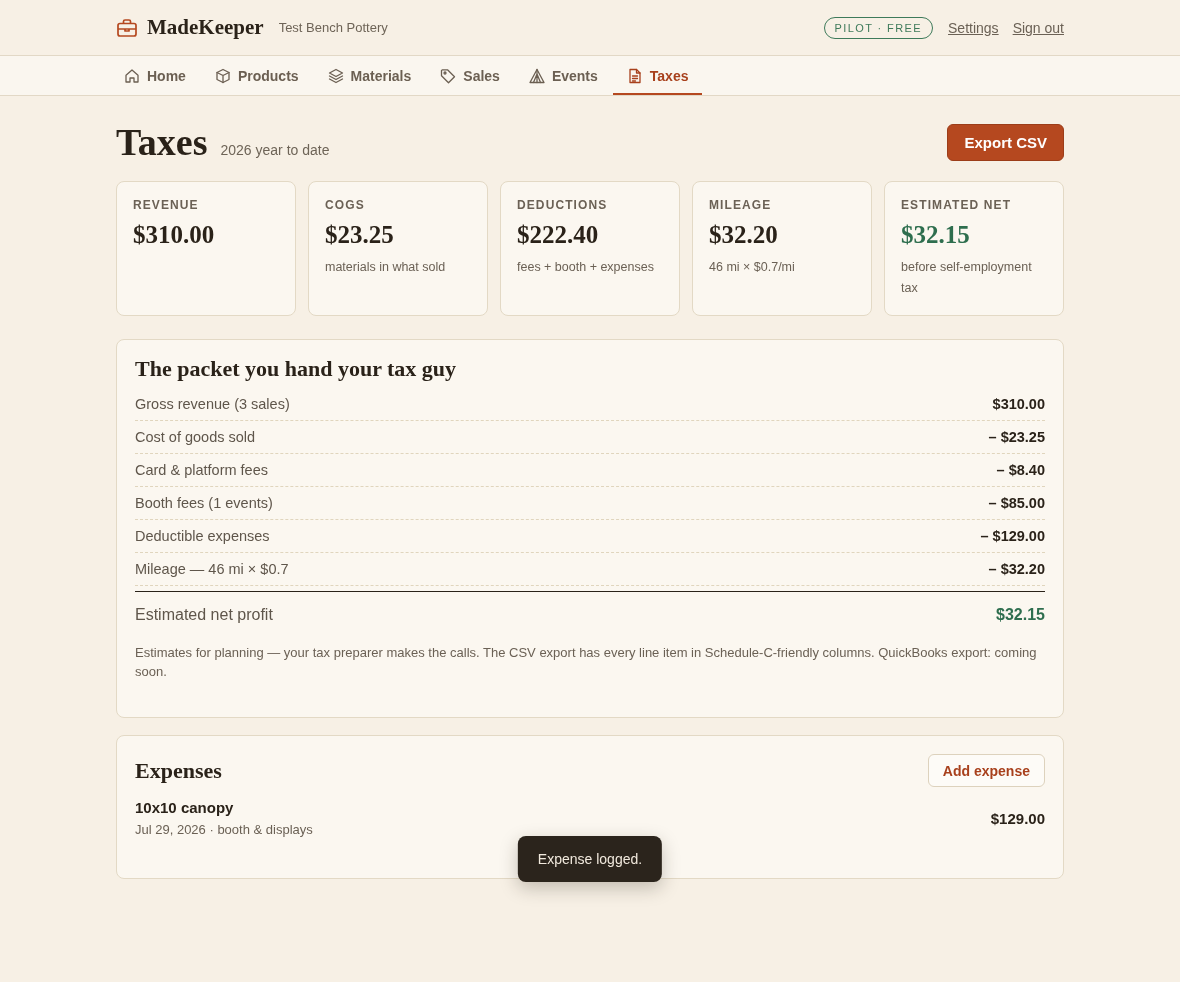 The height and width of the screenshot is (982, 1180). I want to click on workspace-name: Test Bench Pottery, so click(333, 27).